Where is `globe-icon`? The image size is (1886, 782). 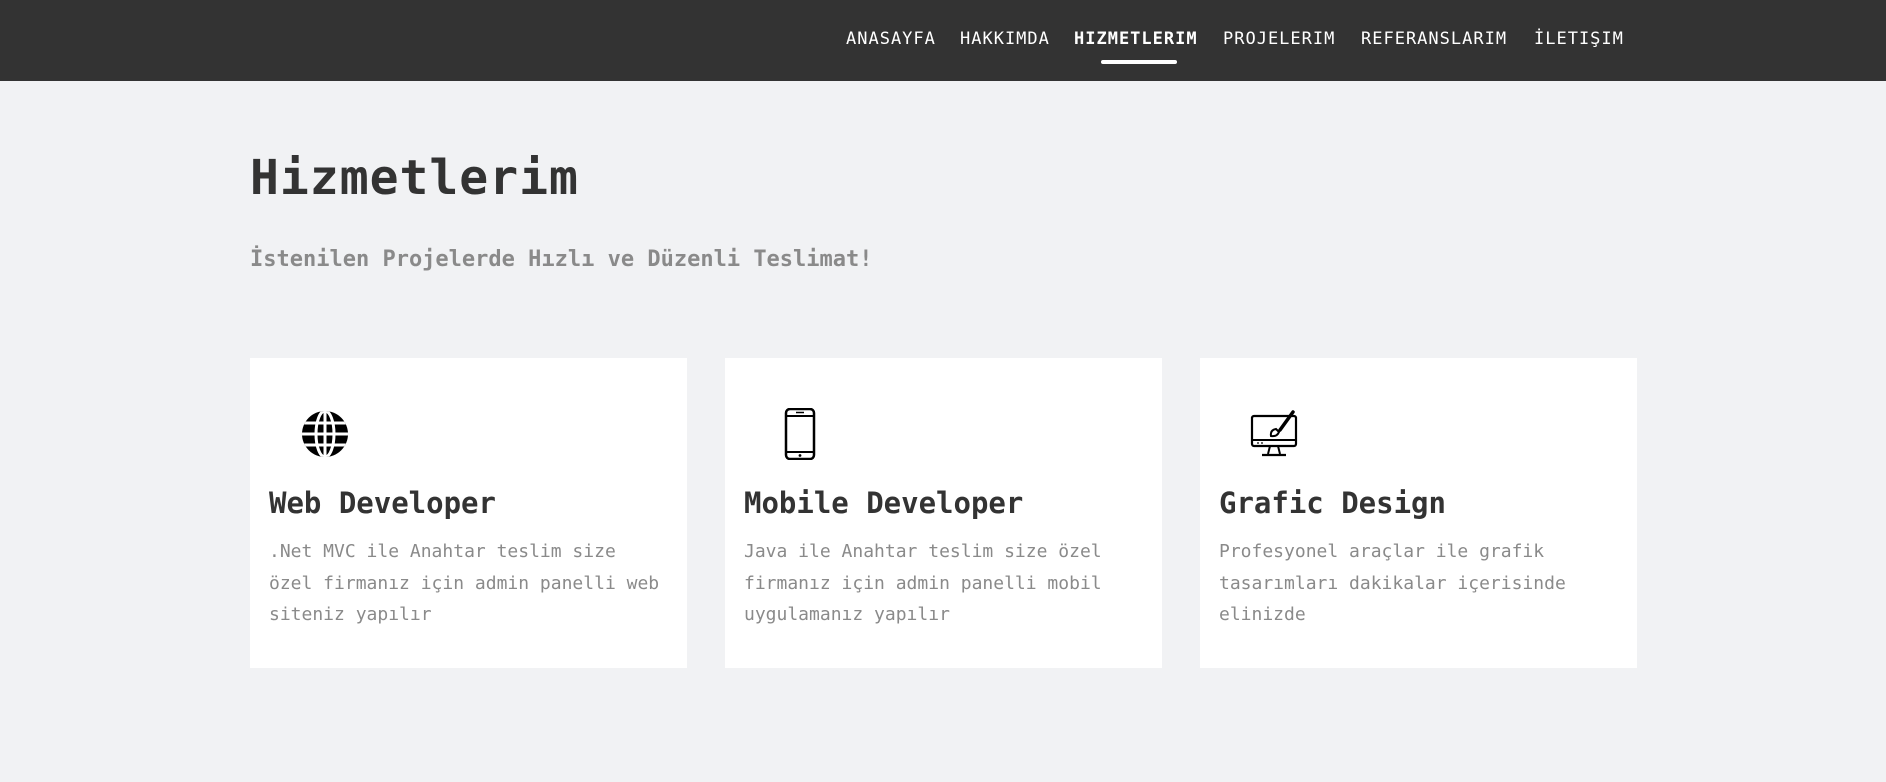 globe-icon is located at coordinates (325, 434).